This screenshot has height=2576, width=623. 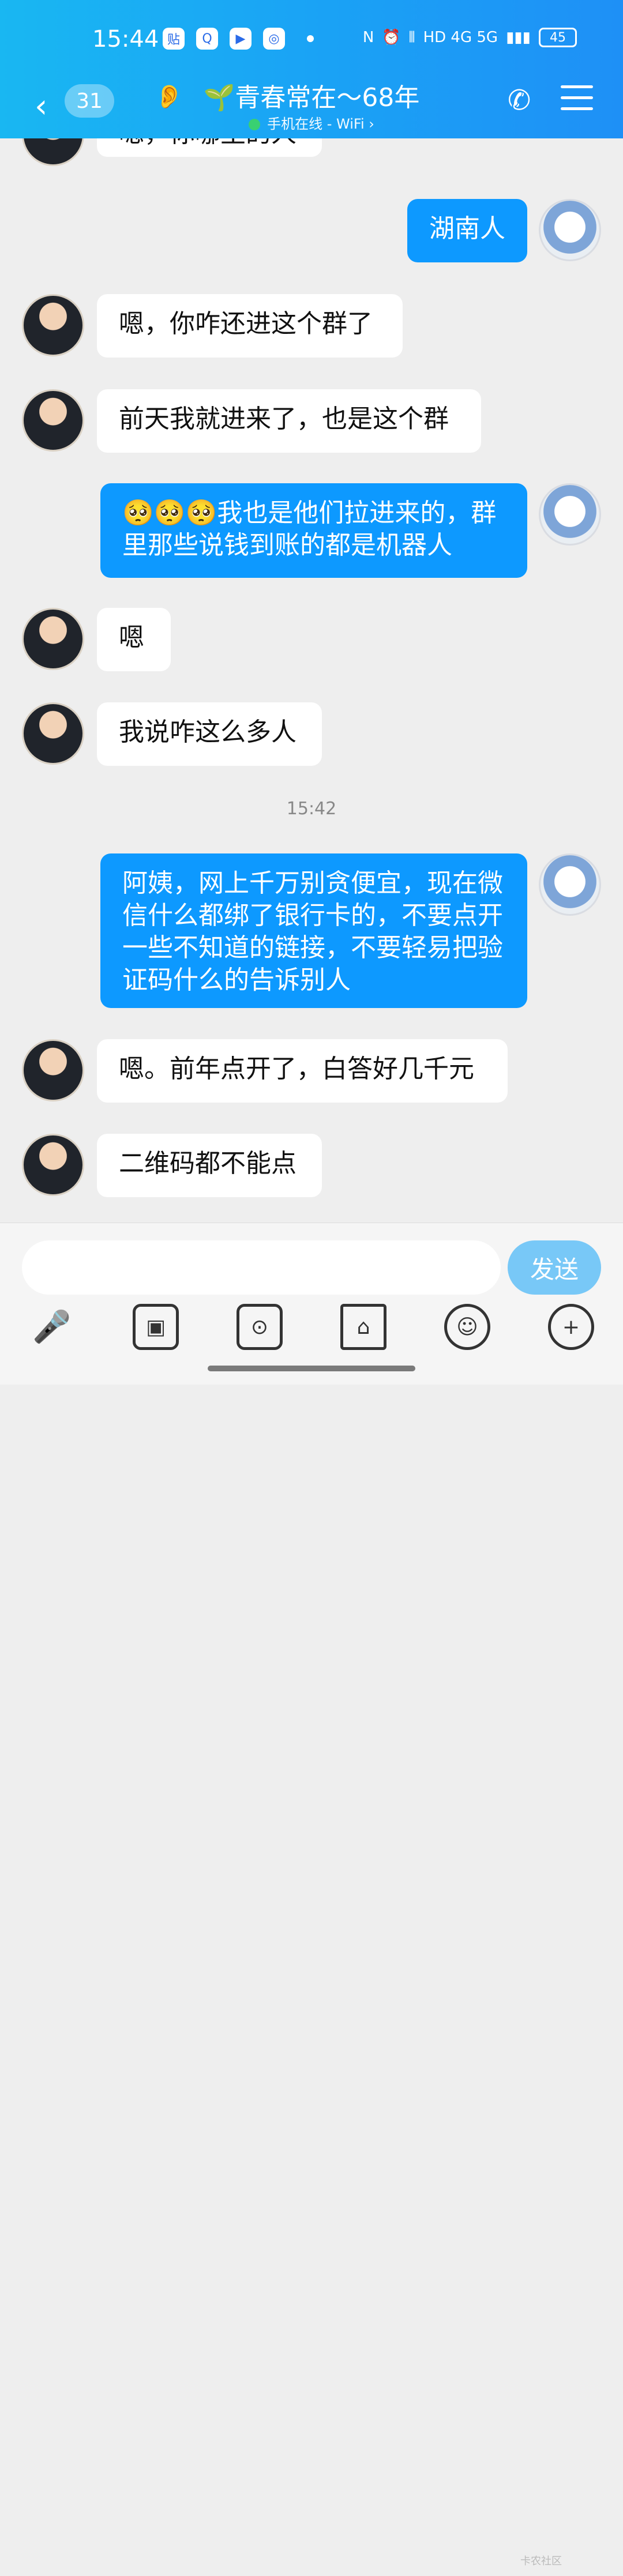 I want to click on qq-icon: Q, so click(x=207, y=39).